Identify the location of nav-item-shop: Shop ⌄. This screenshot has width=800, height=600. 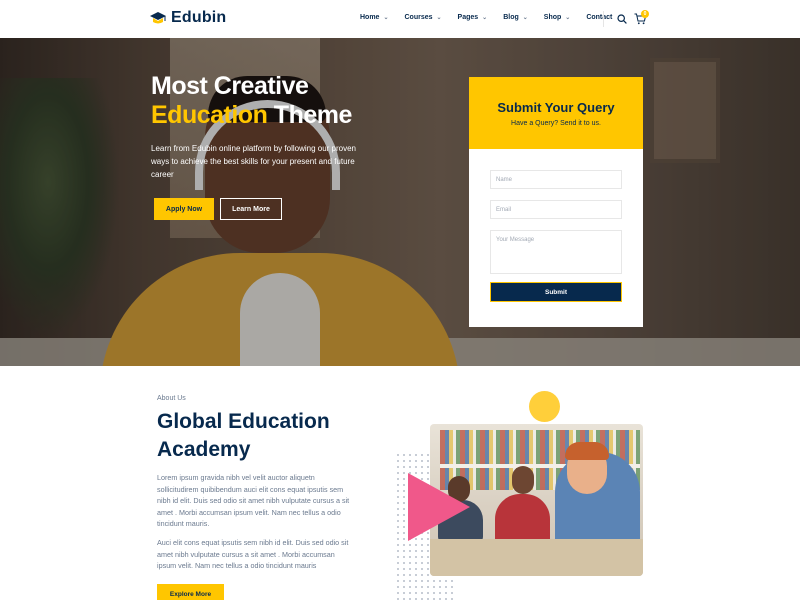
(557, 17).